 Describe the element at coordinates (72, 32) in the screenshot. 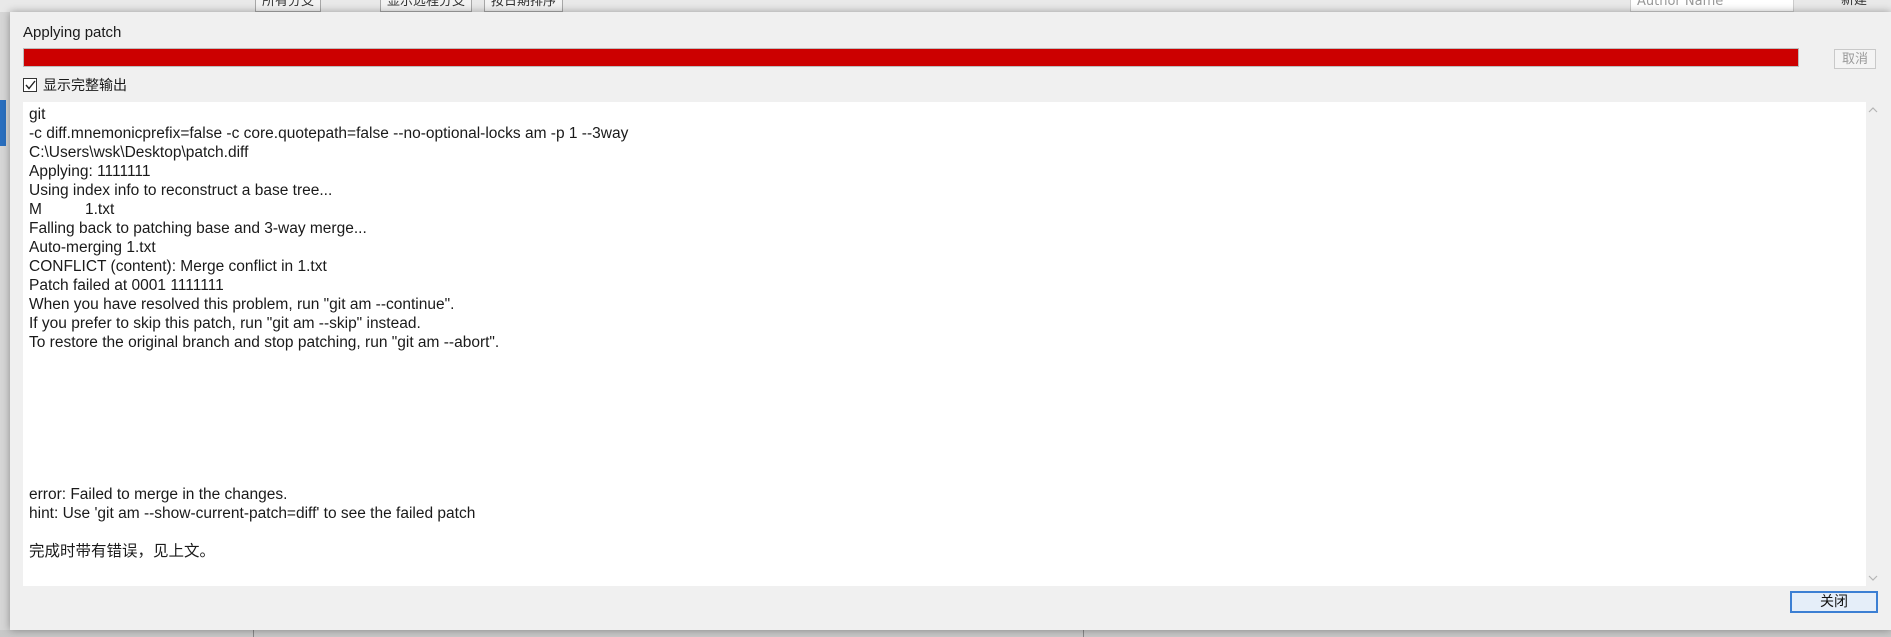

I see `dialog-title: Applying patch` at that location.